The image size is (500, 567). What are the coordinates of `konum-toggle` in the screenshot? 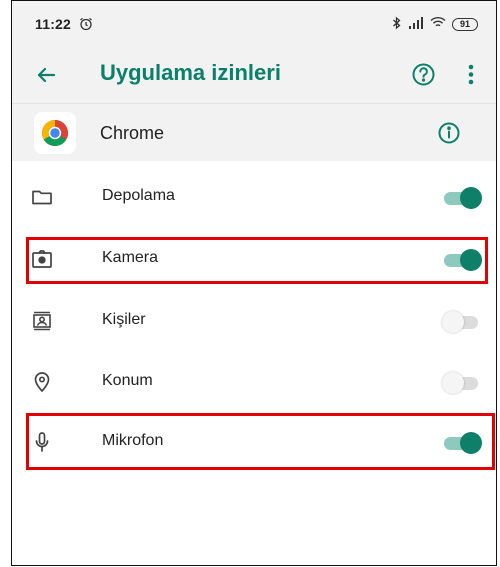 It's located at (462, 383).